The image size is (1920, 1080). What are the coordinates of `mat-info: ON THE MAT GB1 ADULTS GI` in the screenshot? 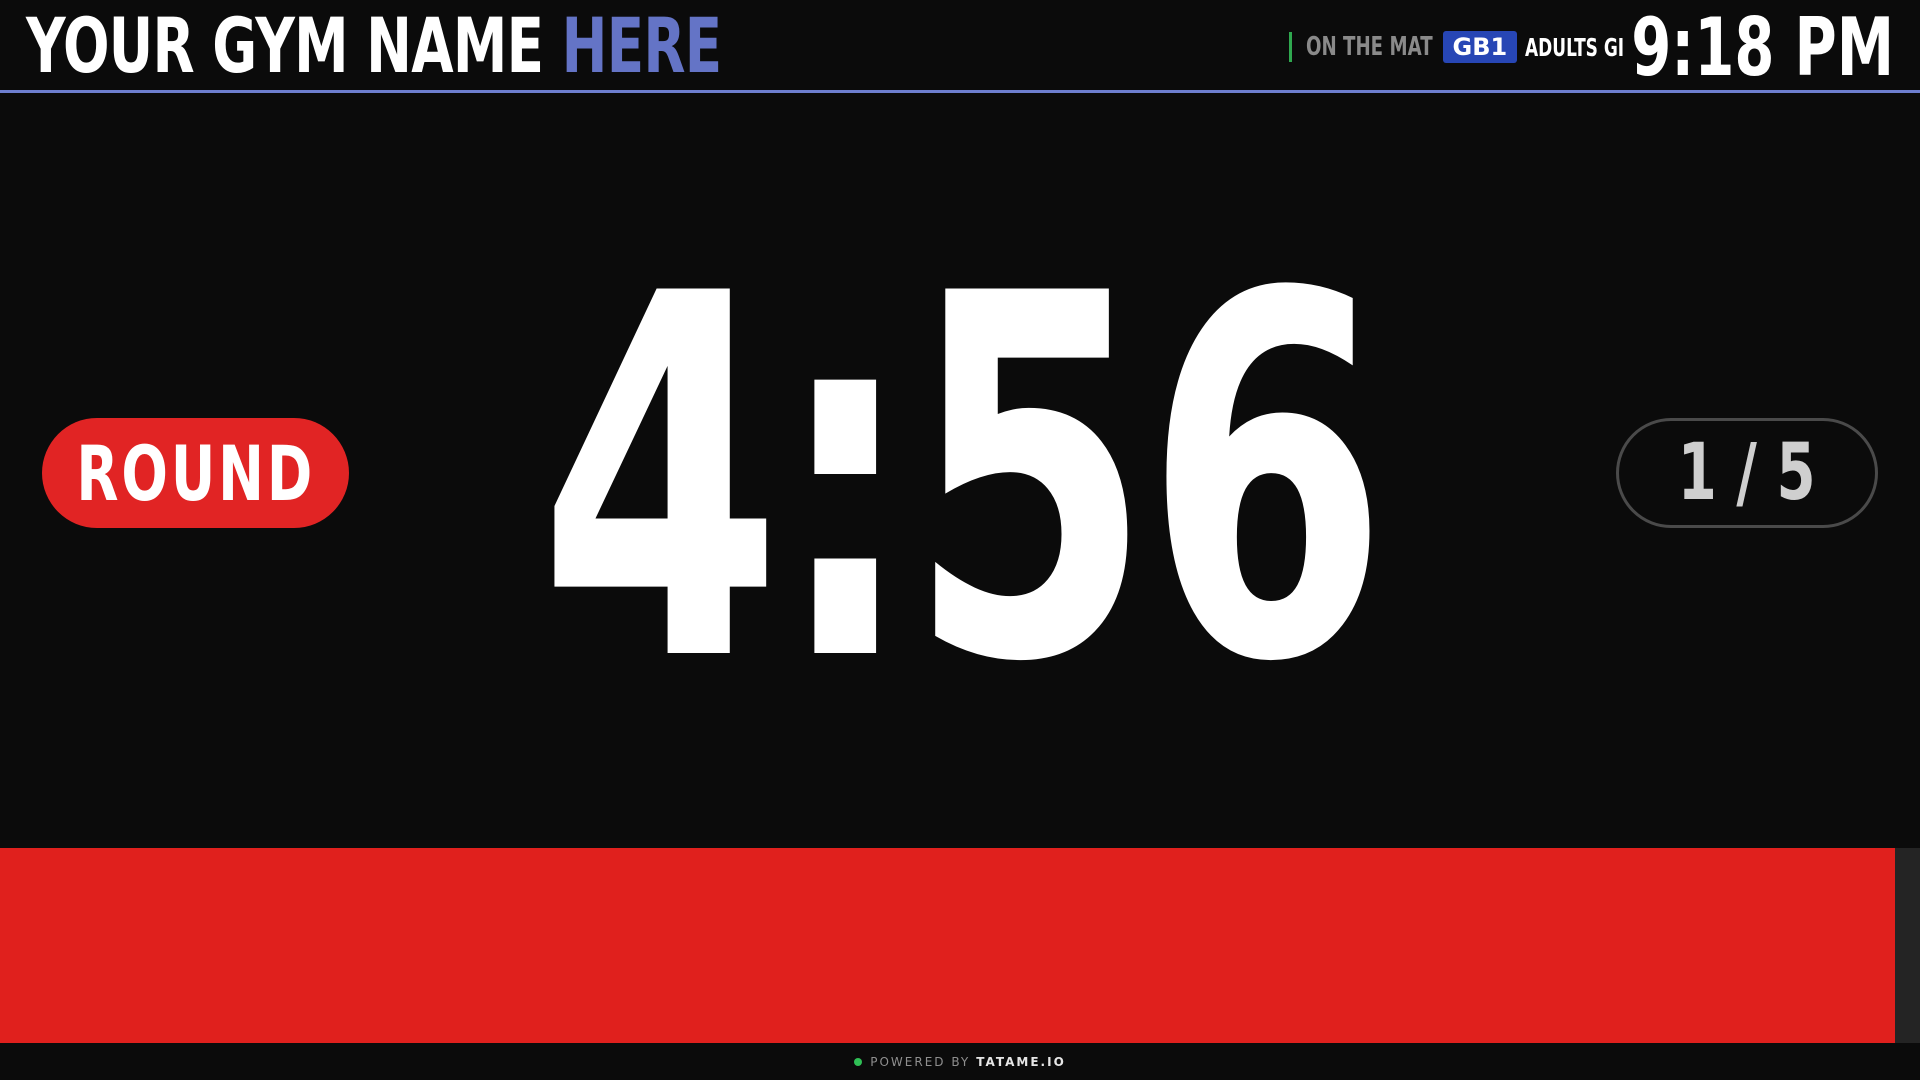 It's located at (1459, 47).